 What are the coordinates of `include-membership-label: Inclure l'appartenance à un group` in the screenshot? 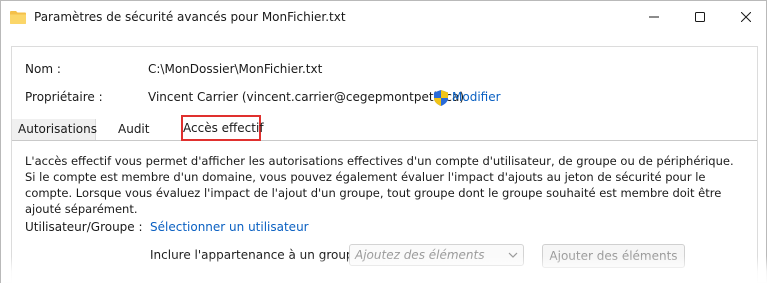 It's located at (252, 255).